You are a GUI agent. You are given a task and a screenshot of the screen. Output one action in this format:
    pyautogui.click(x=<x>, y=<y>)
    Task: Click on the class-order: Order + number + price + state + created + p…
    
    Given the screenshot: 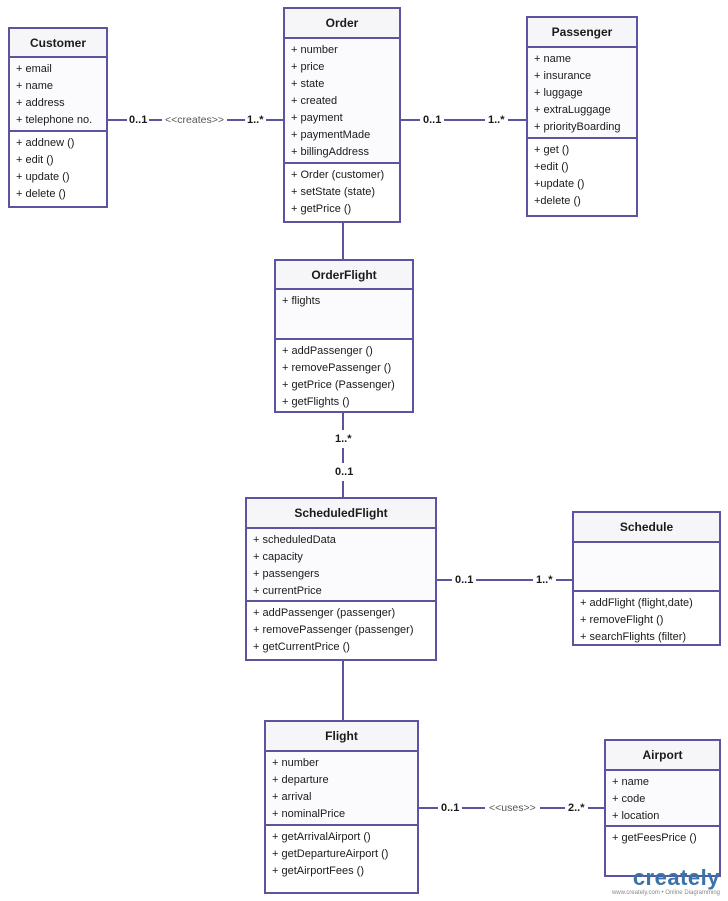 What is the action you would take?
    pyautogui.click(x=342, y=115)
    